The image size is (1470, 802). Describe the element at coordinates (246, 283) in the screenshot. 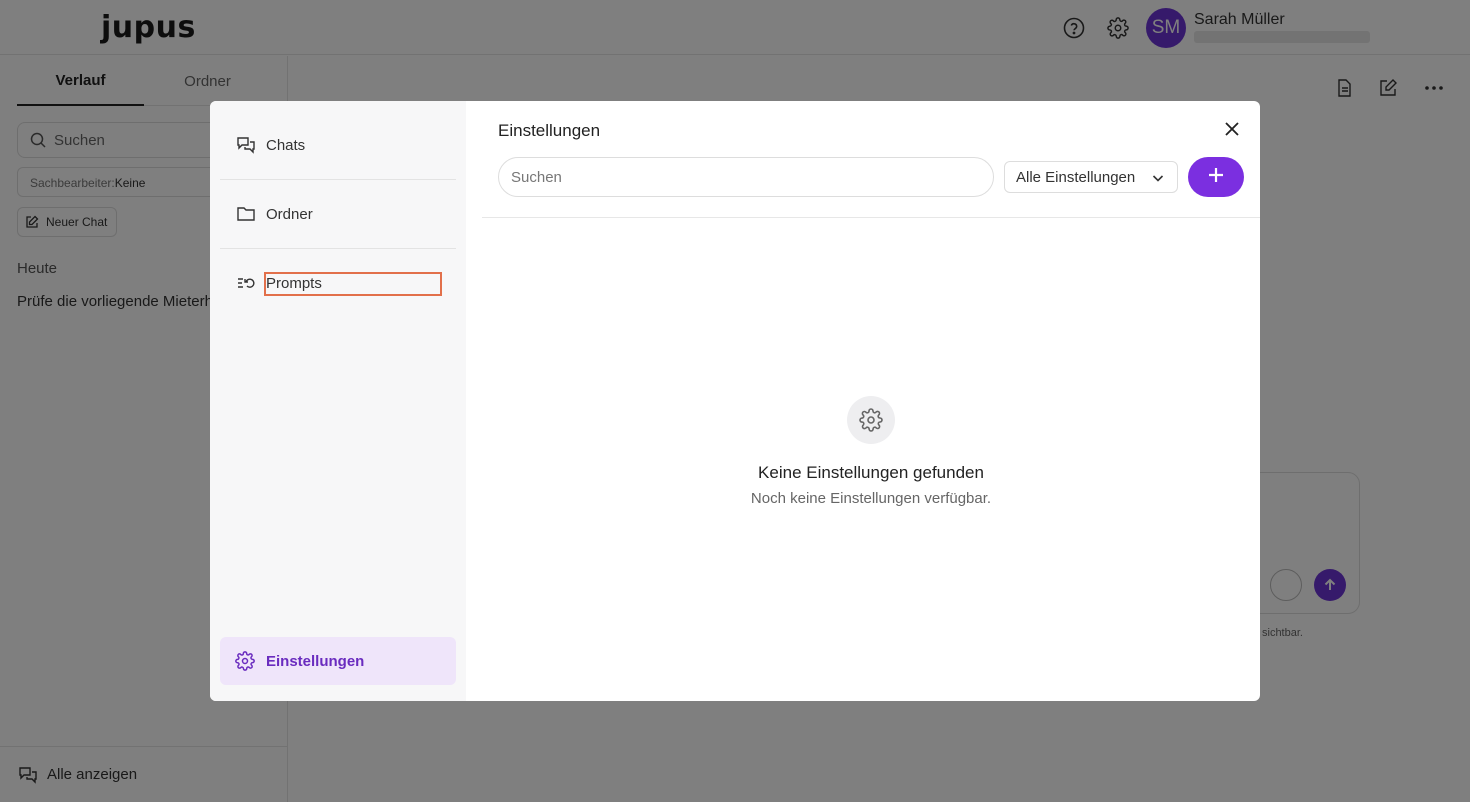

I see `prompt-list-icon` at that location.